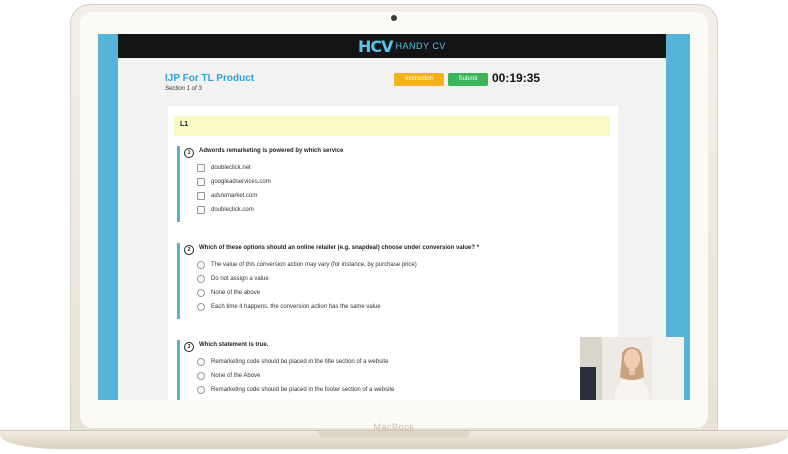 Image resolution: width=788 pixels, height=454 pixels. Describe the element at coordinates (234, 196) in the screenshot. I see `option-label: adsremarket.com` at that location.